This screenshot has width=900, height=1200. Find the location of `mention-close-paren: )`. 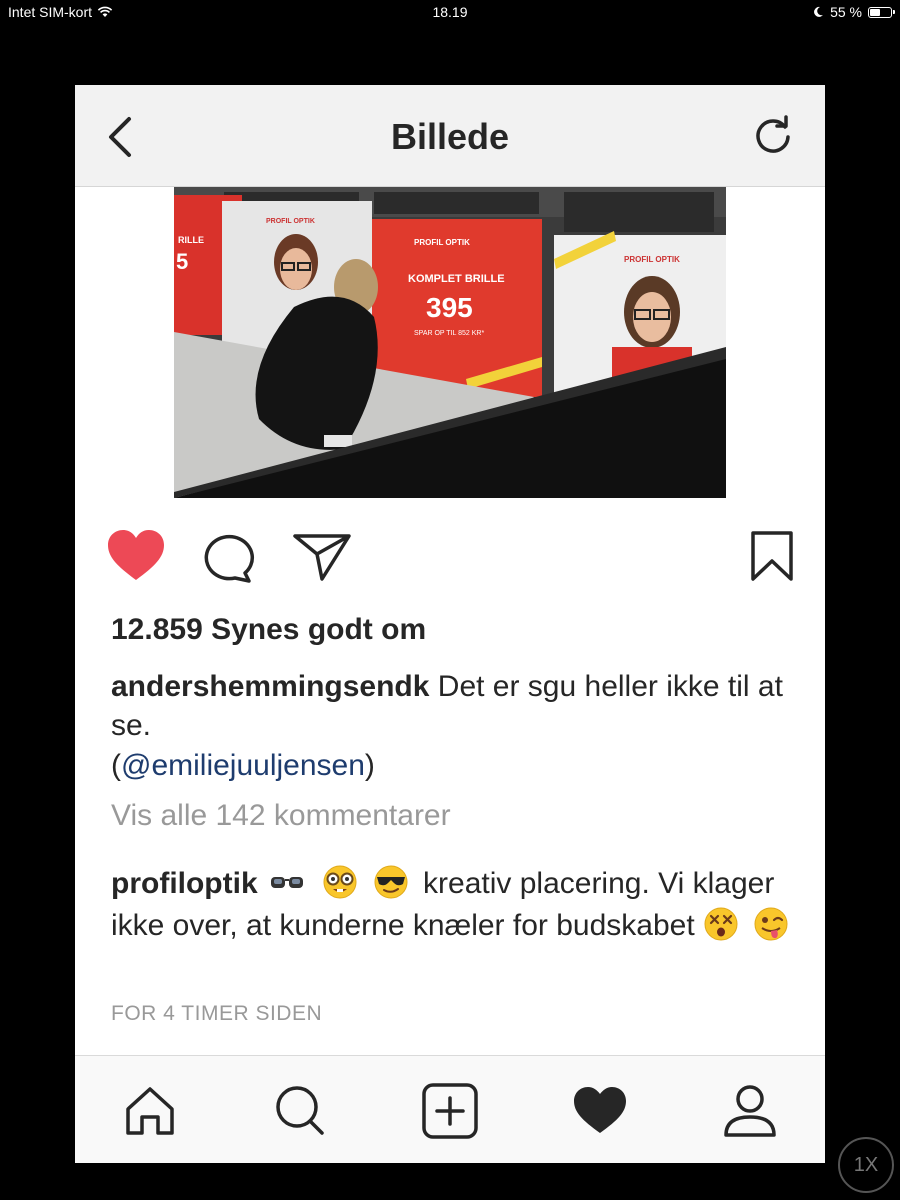

mention-close-paren: ) is located at coordinates (369, 765).